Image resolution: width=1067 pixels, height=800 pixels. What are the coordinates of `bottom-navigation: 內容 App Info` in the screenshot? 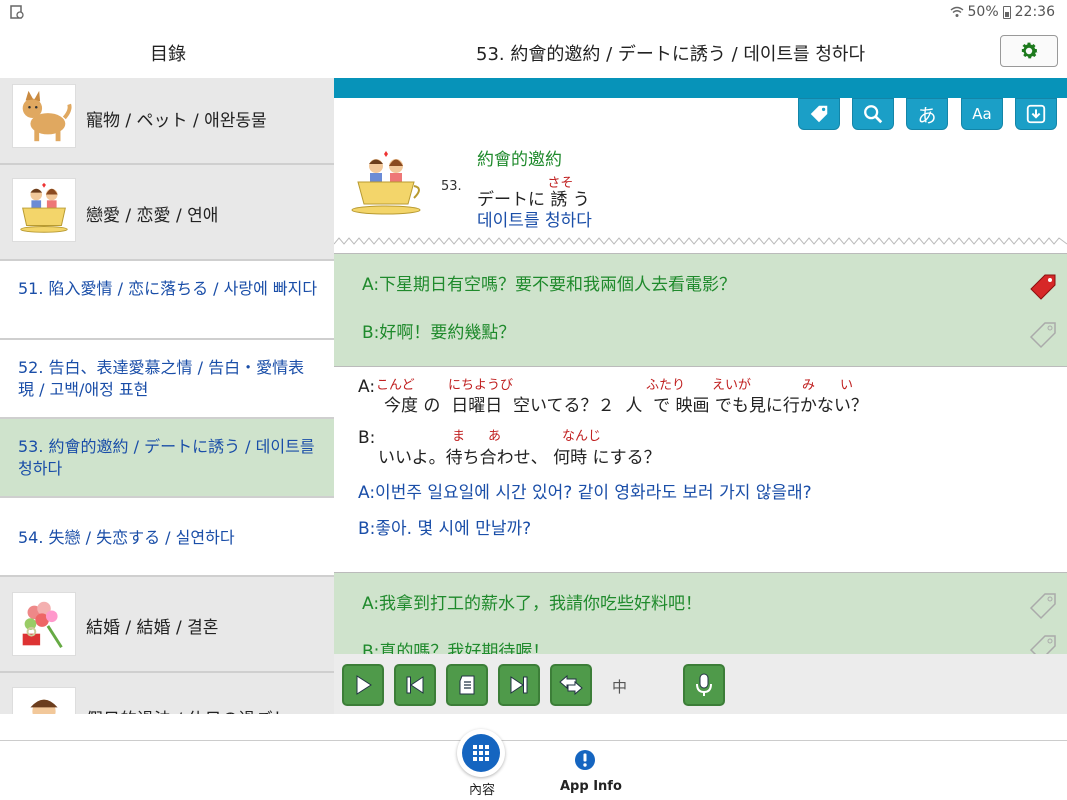 It's located at (533, 764).